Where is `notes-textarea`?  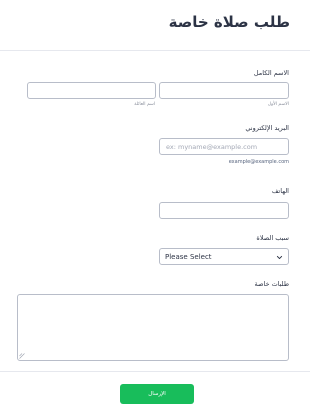
notes-textarea is located at coordinates (153, 327).